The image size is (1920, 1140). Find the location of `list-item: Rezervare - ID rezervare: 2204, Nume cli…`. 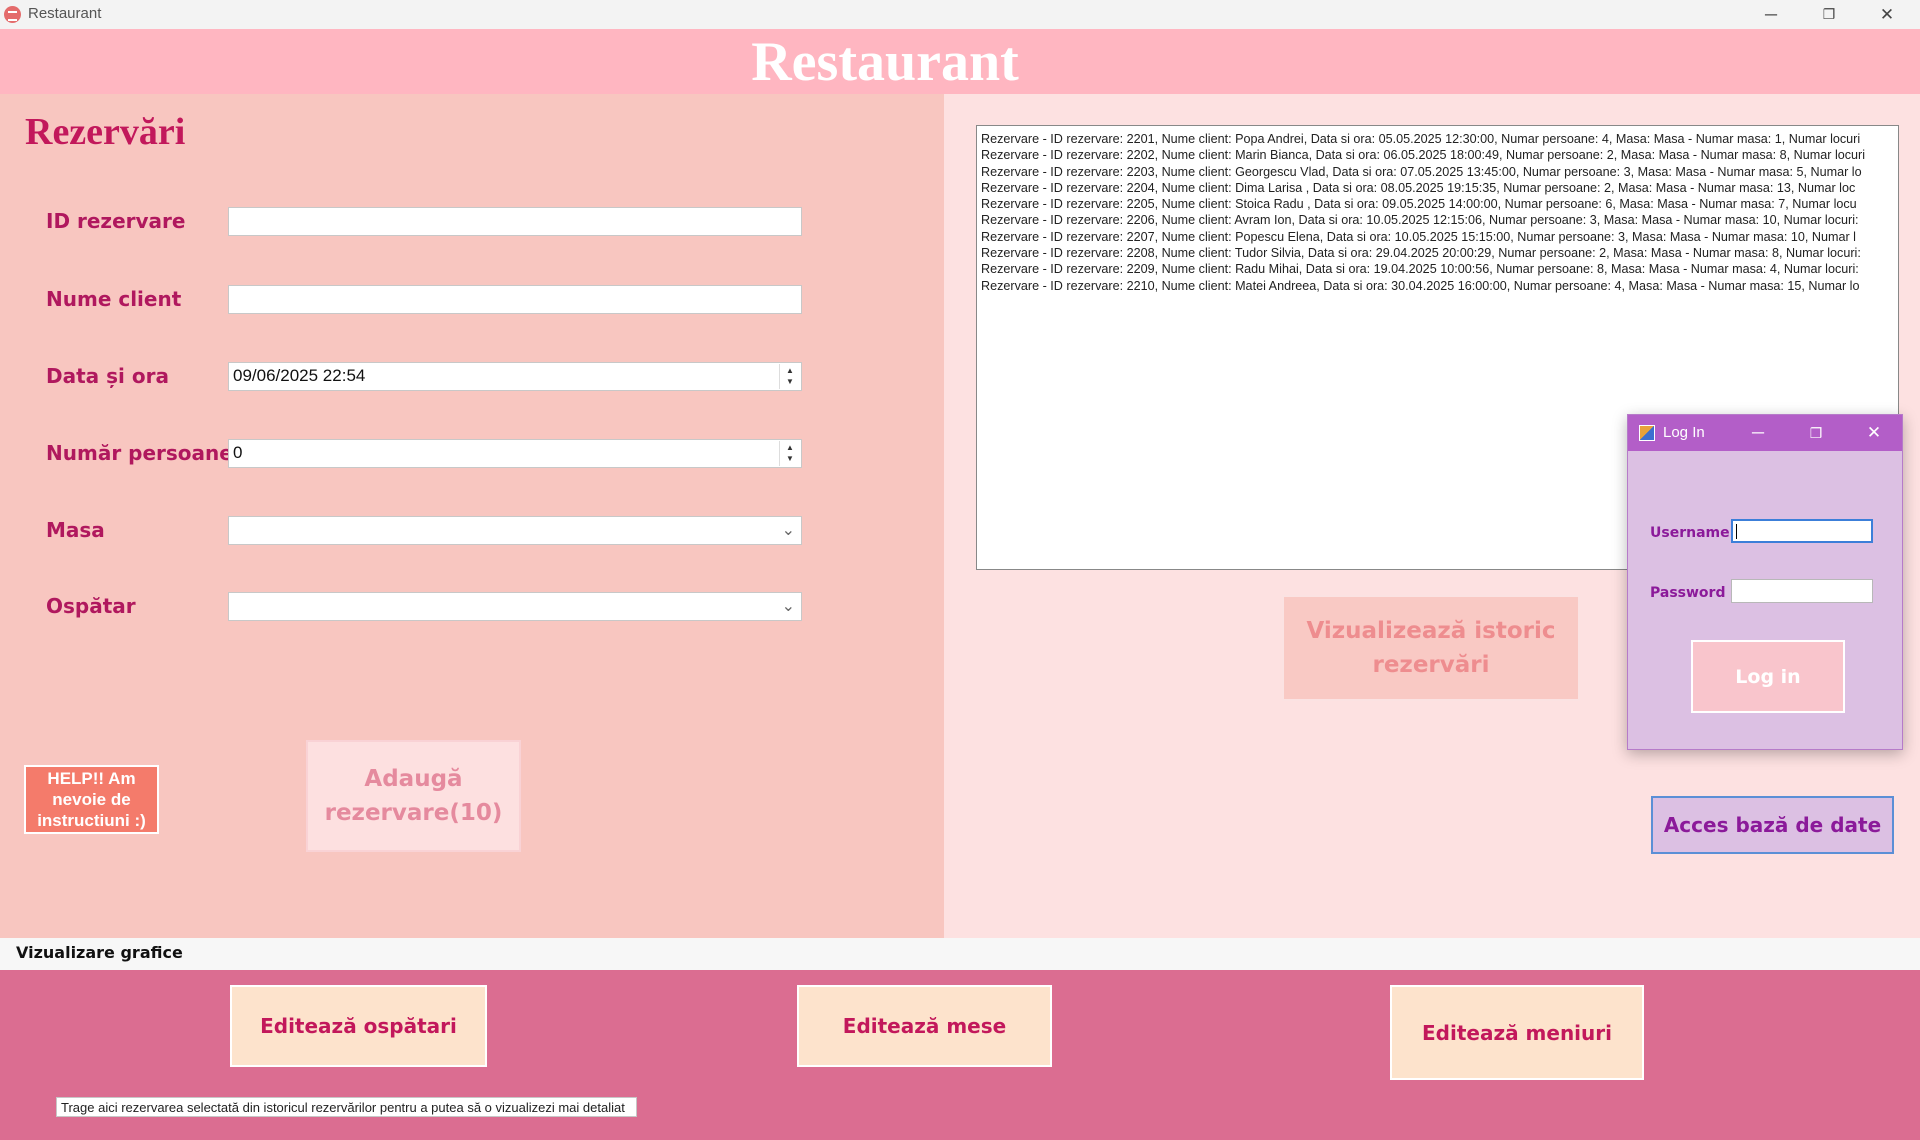

list-item: Rezervare - ID rezervare: 2204, Nume cli… is located at coordinates (1437, 188).